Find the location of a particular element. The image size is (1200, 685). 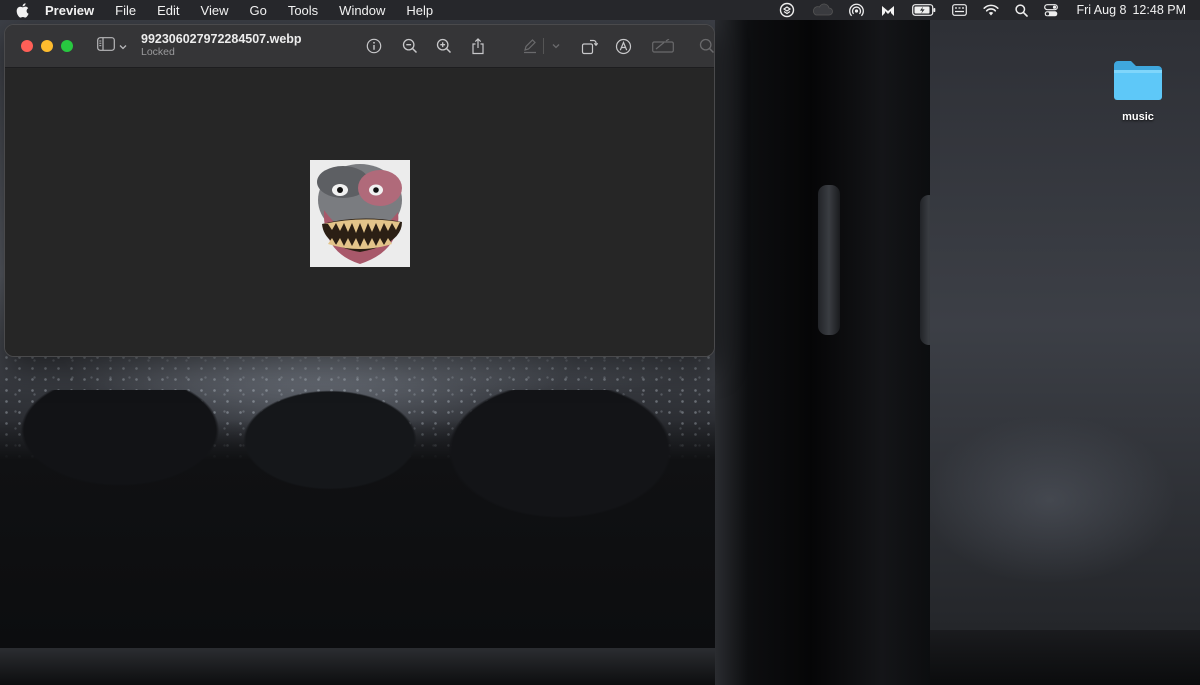

control-center-icon is located at coordinates (1051, 10).